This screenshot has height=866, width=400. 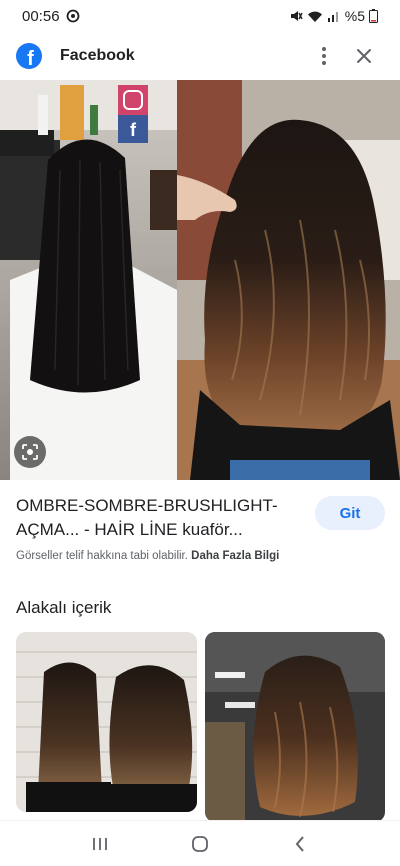 I want to click on close-button, so click(x=364, y=56).